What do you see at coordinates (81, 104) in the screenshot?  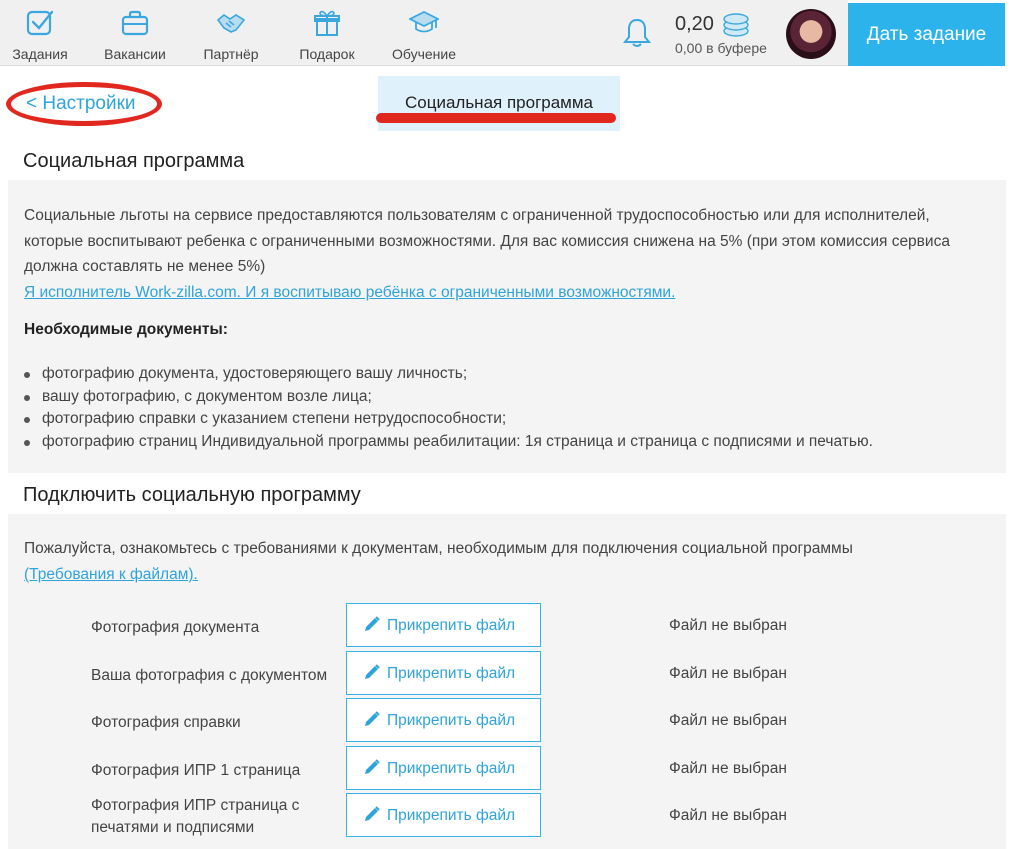 I see `back-to-settings-link: < Настройки` at bounding box center [81, 104].